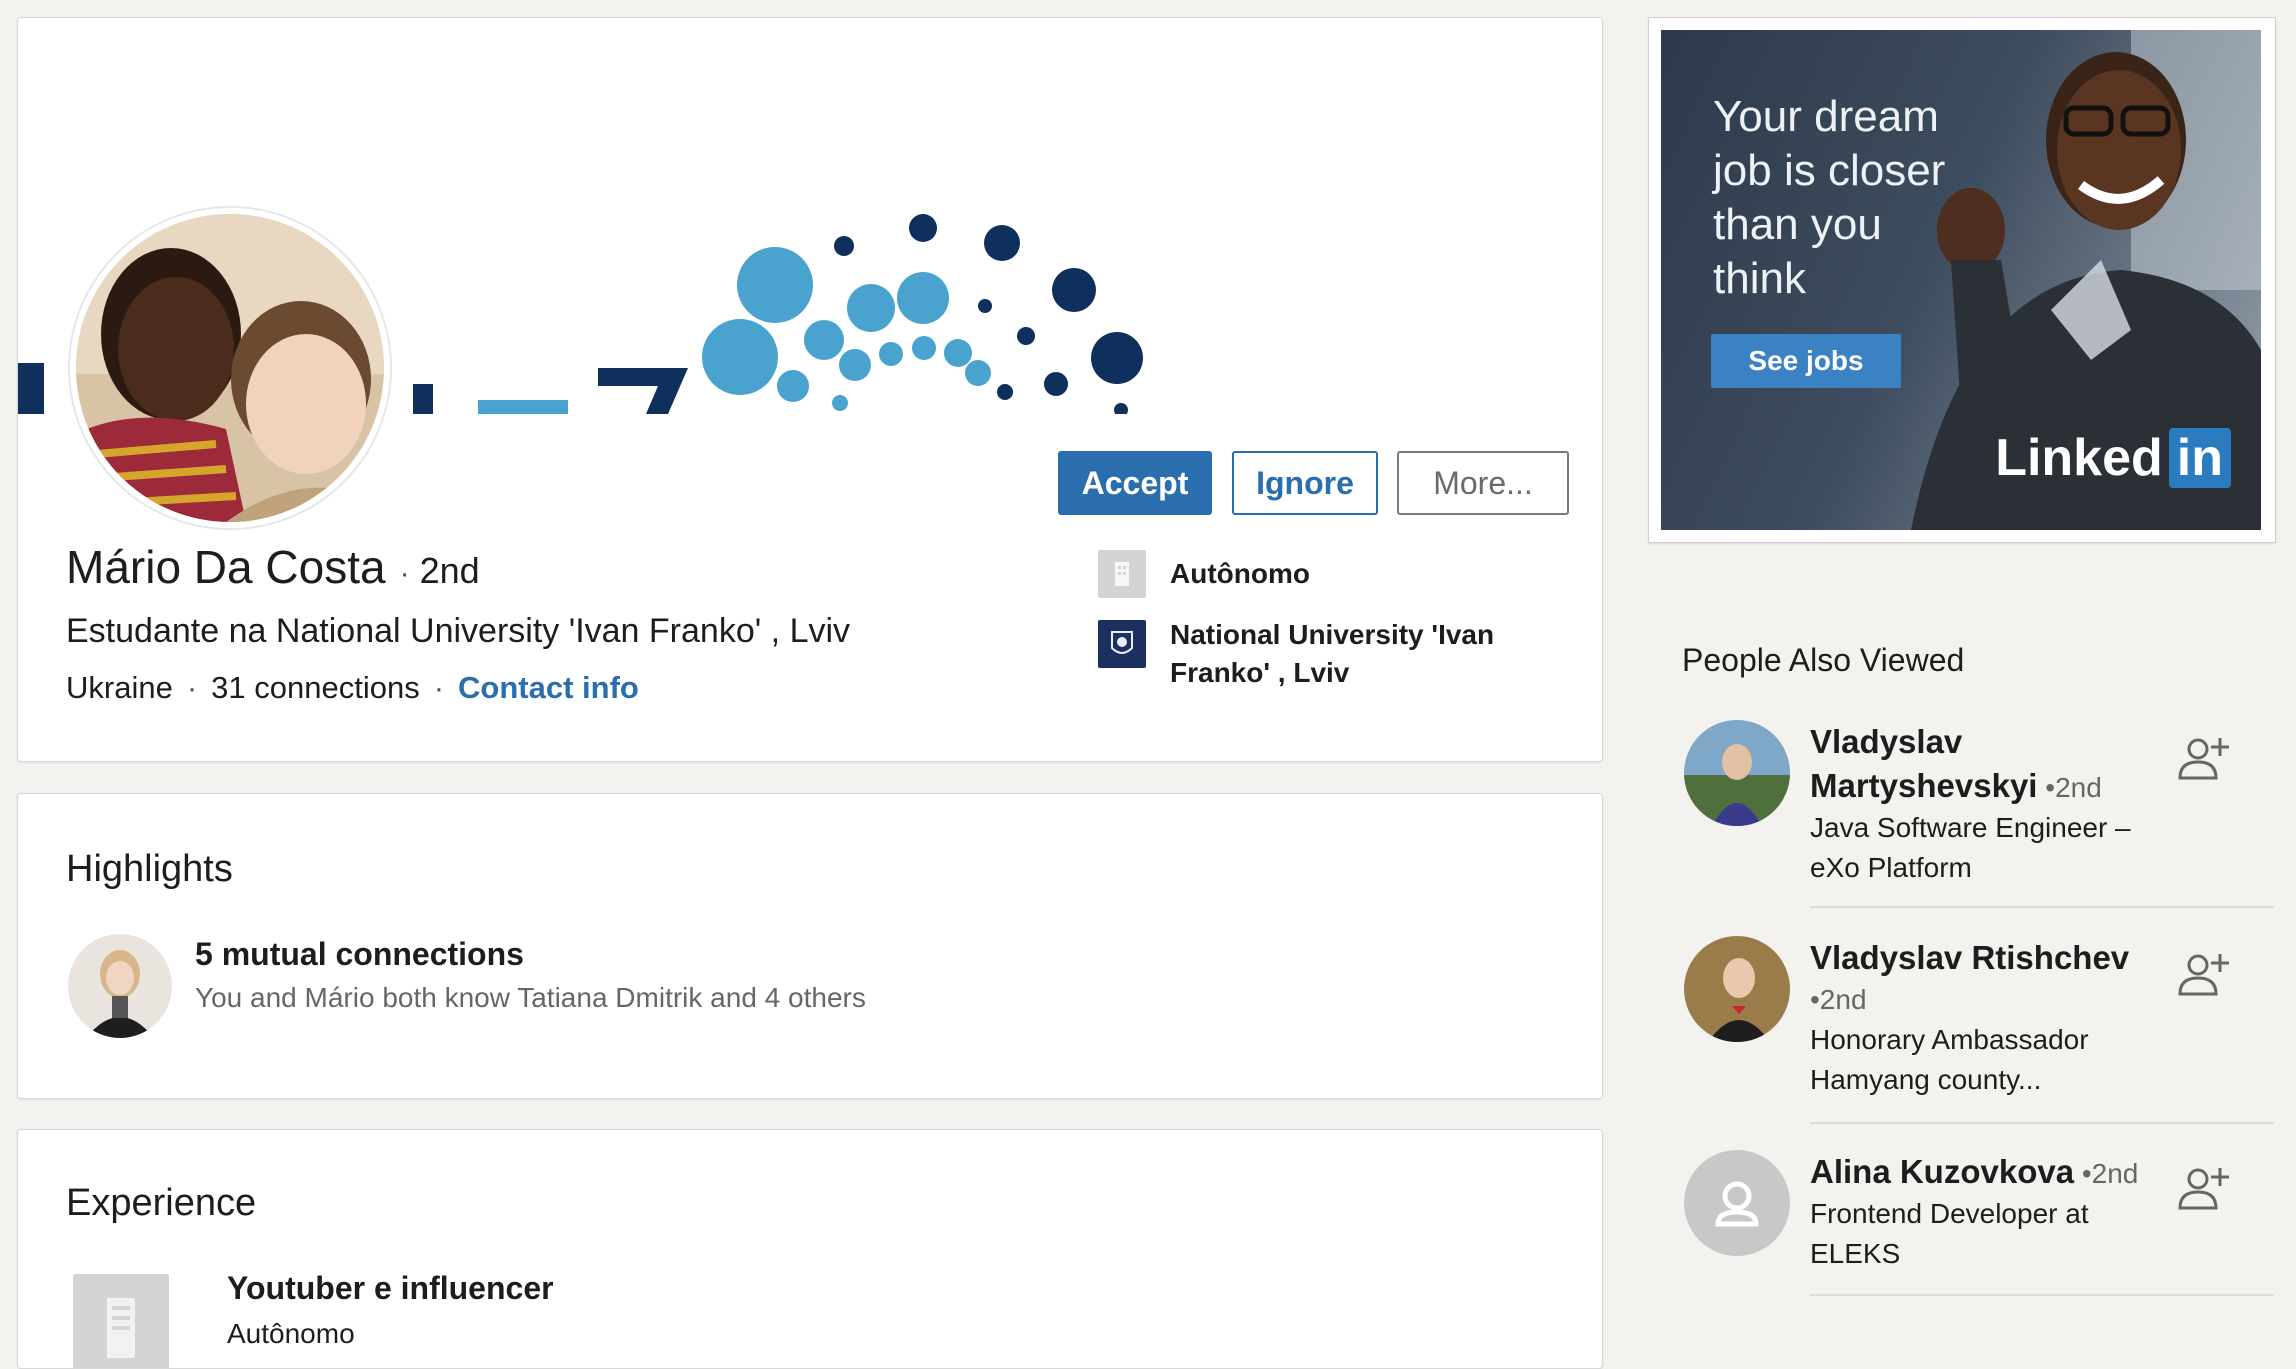 The height and width of the screenshot is (1369, 2296). I want to click on profile-meta: Ukraine · 31 connections · Contact info, so click(352, 688).